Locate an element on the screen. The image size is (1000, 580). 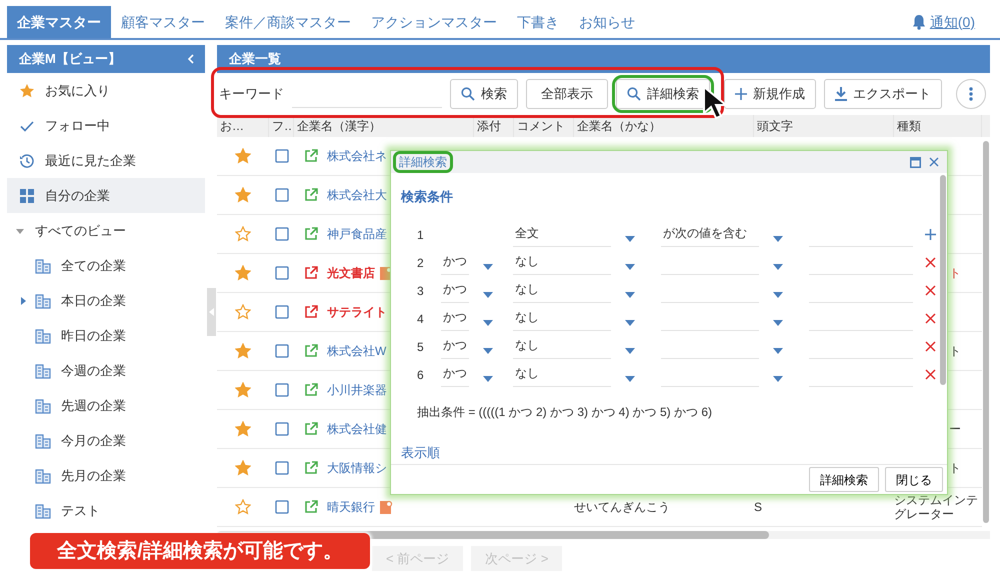
sidebar-item: フォロー中 is located at coordinates (106, 125).